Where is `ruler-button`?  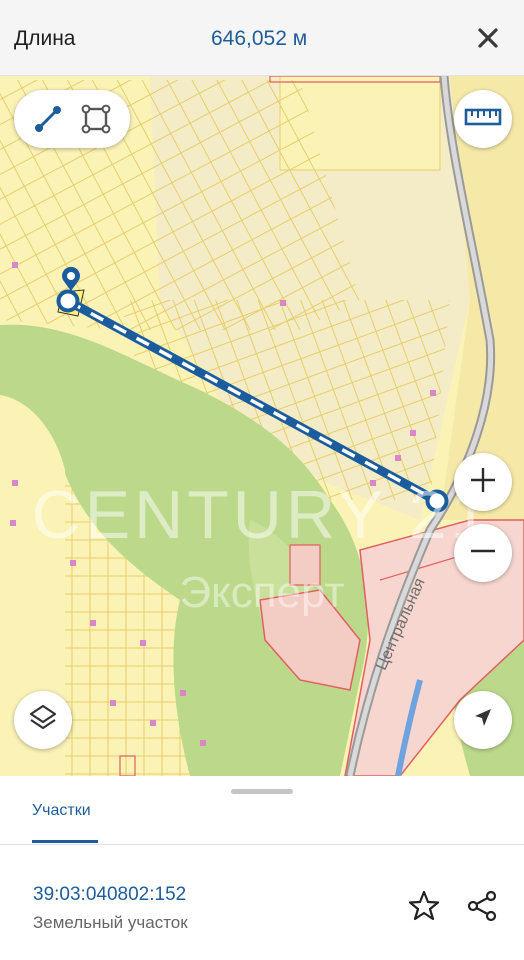 ruler-button is located at coordinates (483, 119).